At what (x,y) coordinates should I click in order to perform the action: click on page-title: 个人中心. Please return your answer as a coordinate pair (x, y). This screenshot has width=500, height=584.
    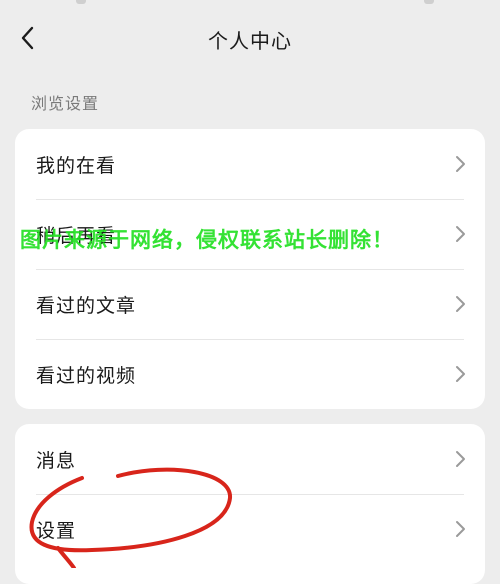
    Looking at the image, I should click on (250, 41).